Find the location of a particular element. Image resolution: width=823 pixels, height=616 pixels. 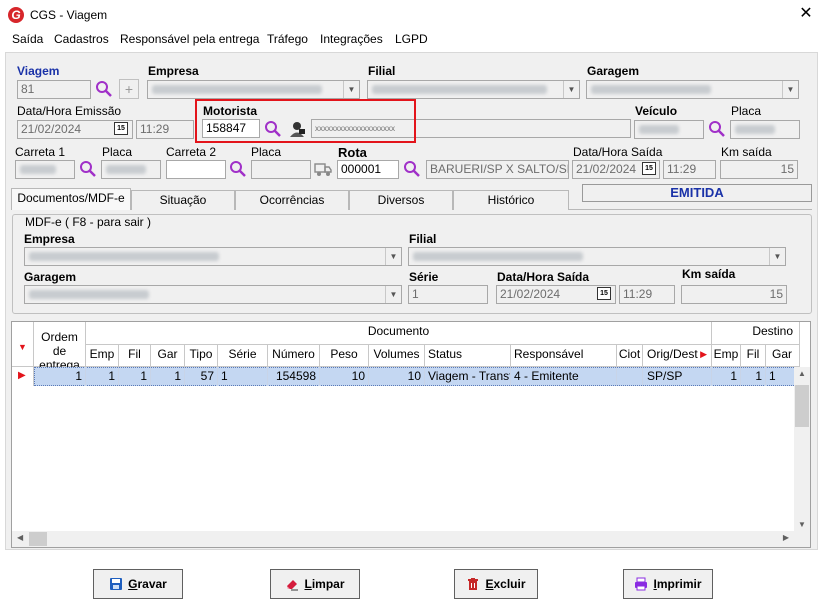

garagem-label: Garagem is located at coordinates (613, 71).